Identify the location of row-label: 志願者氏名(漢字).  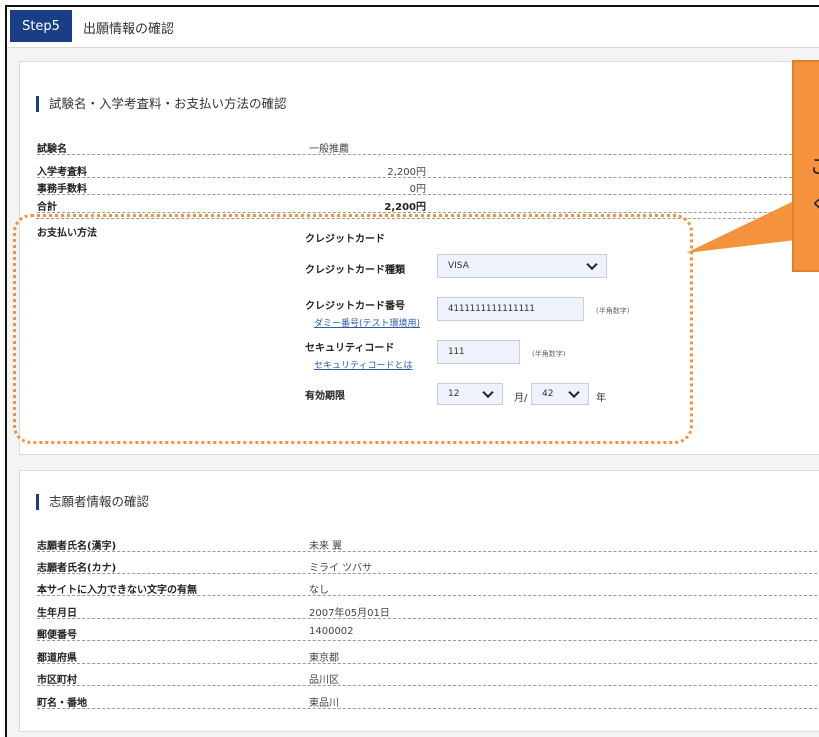
(77, 546).